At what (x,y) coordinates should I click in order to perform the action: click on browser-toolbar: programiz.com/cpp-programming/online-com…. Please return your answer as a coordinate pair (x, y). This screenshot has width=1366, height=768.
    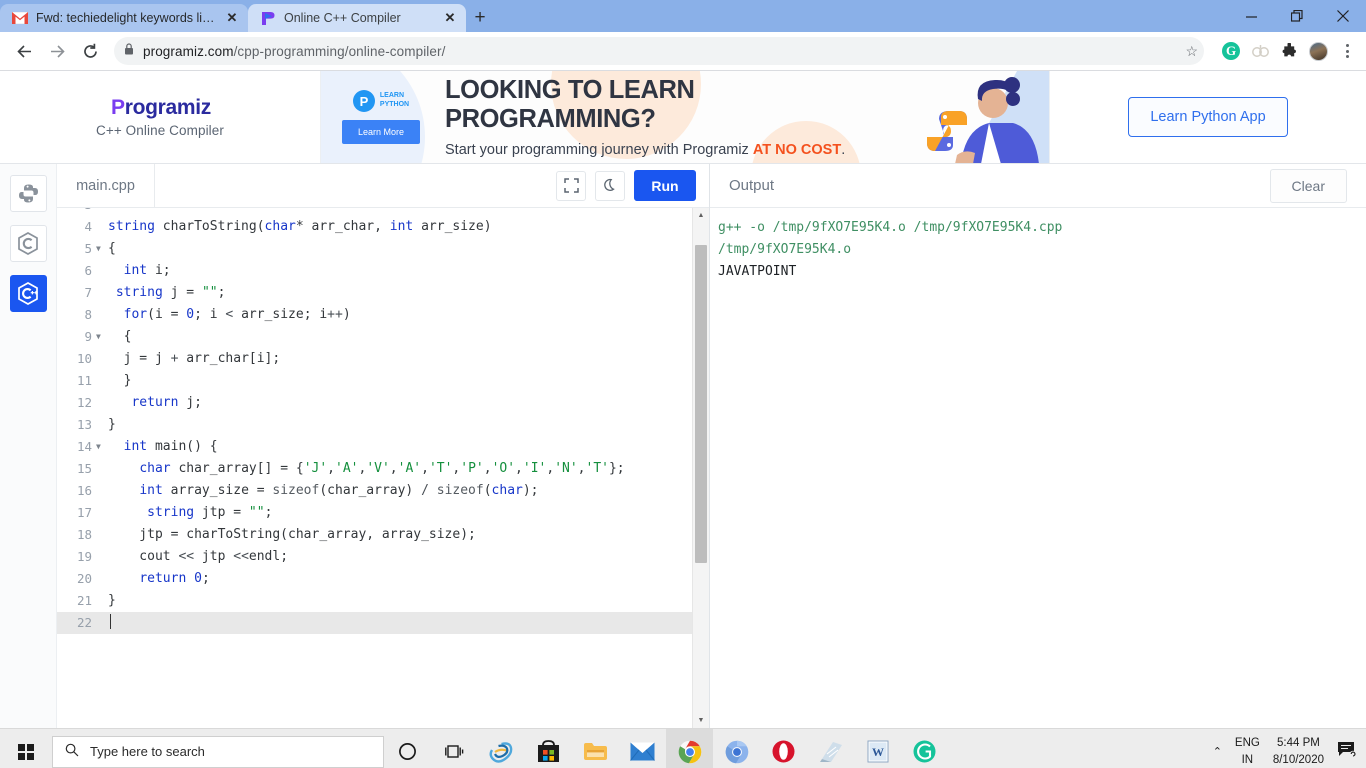
    Looking at the image, I should click on (683, 51).